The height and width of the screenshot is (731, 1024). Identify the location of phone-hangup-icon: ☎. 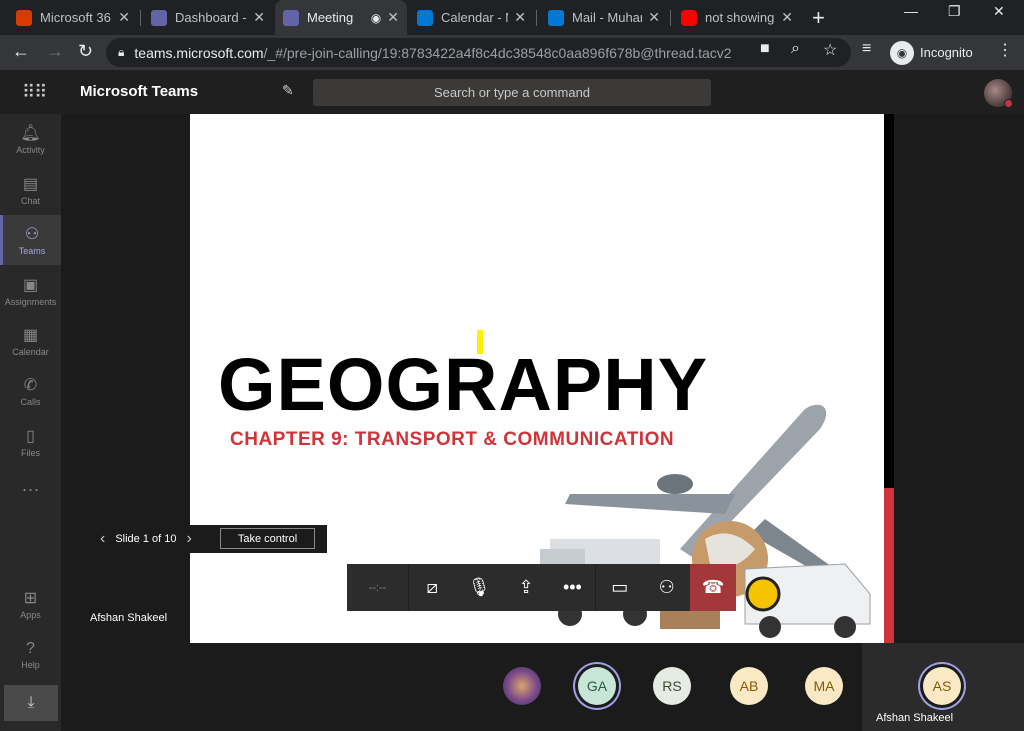
(713, 587).